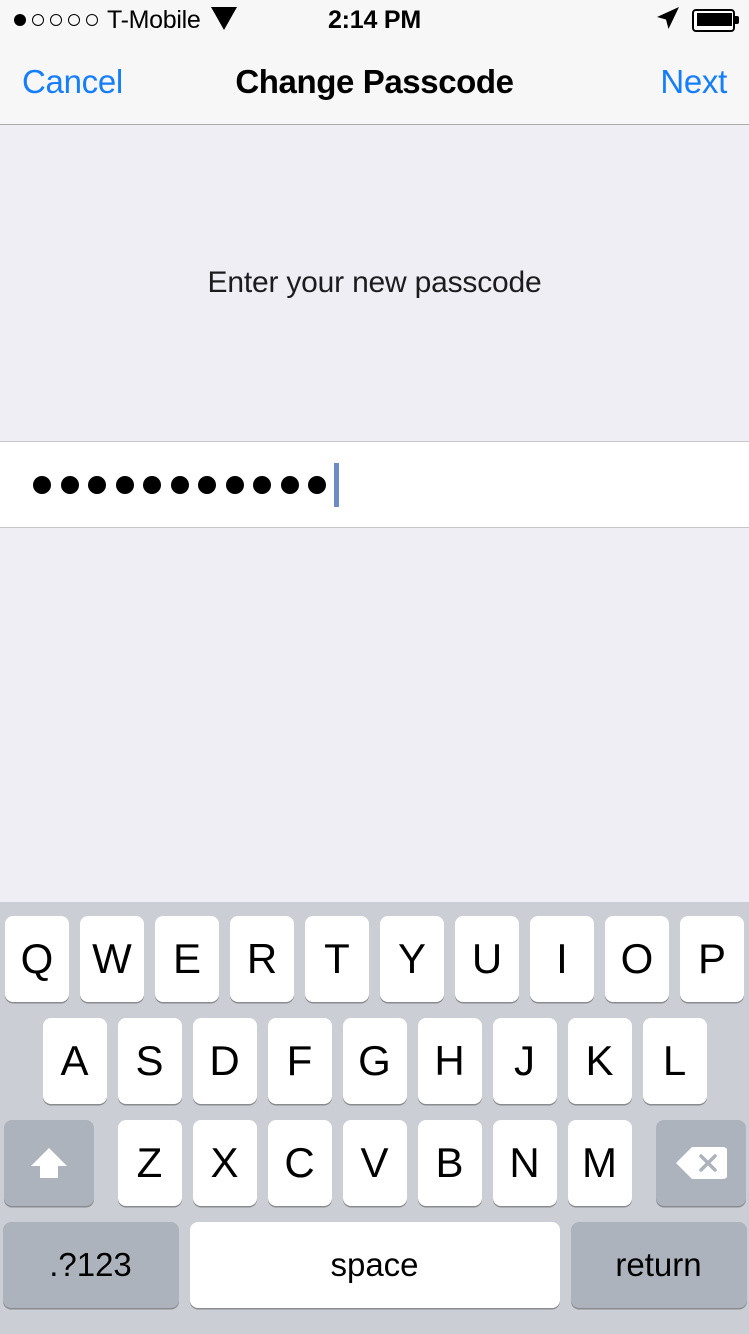 The height and width of the screenshot is (1334, 749). I want to click on status-bar-time: 2:14 PM, so click(374, 19).